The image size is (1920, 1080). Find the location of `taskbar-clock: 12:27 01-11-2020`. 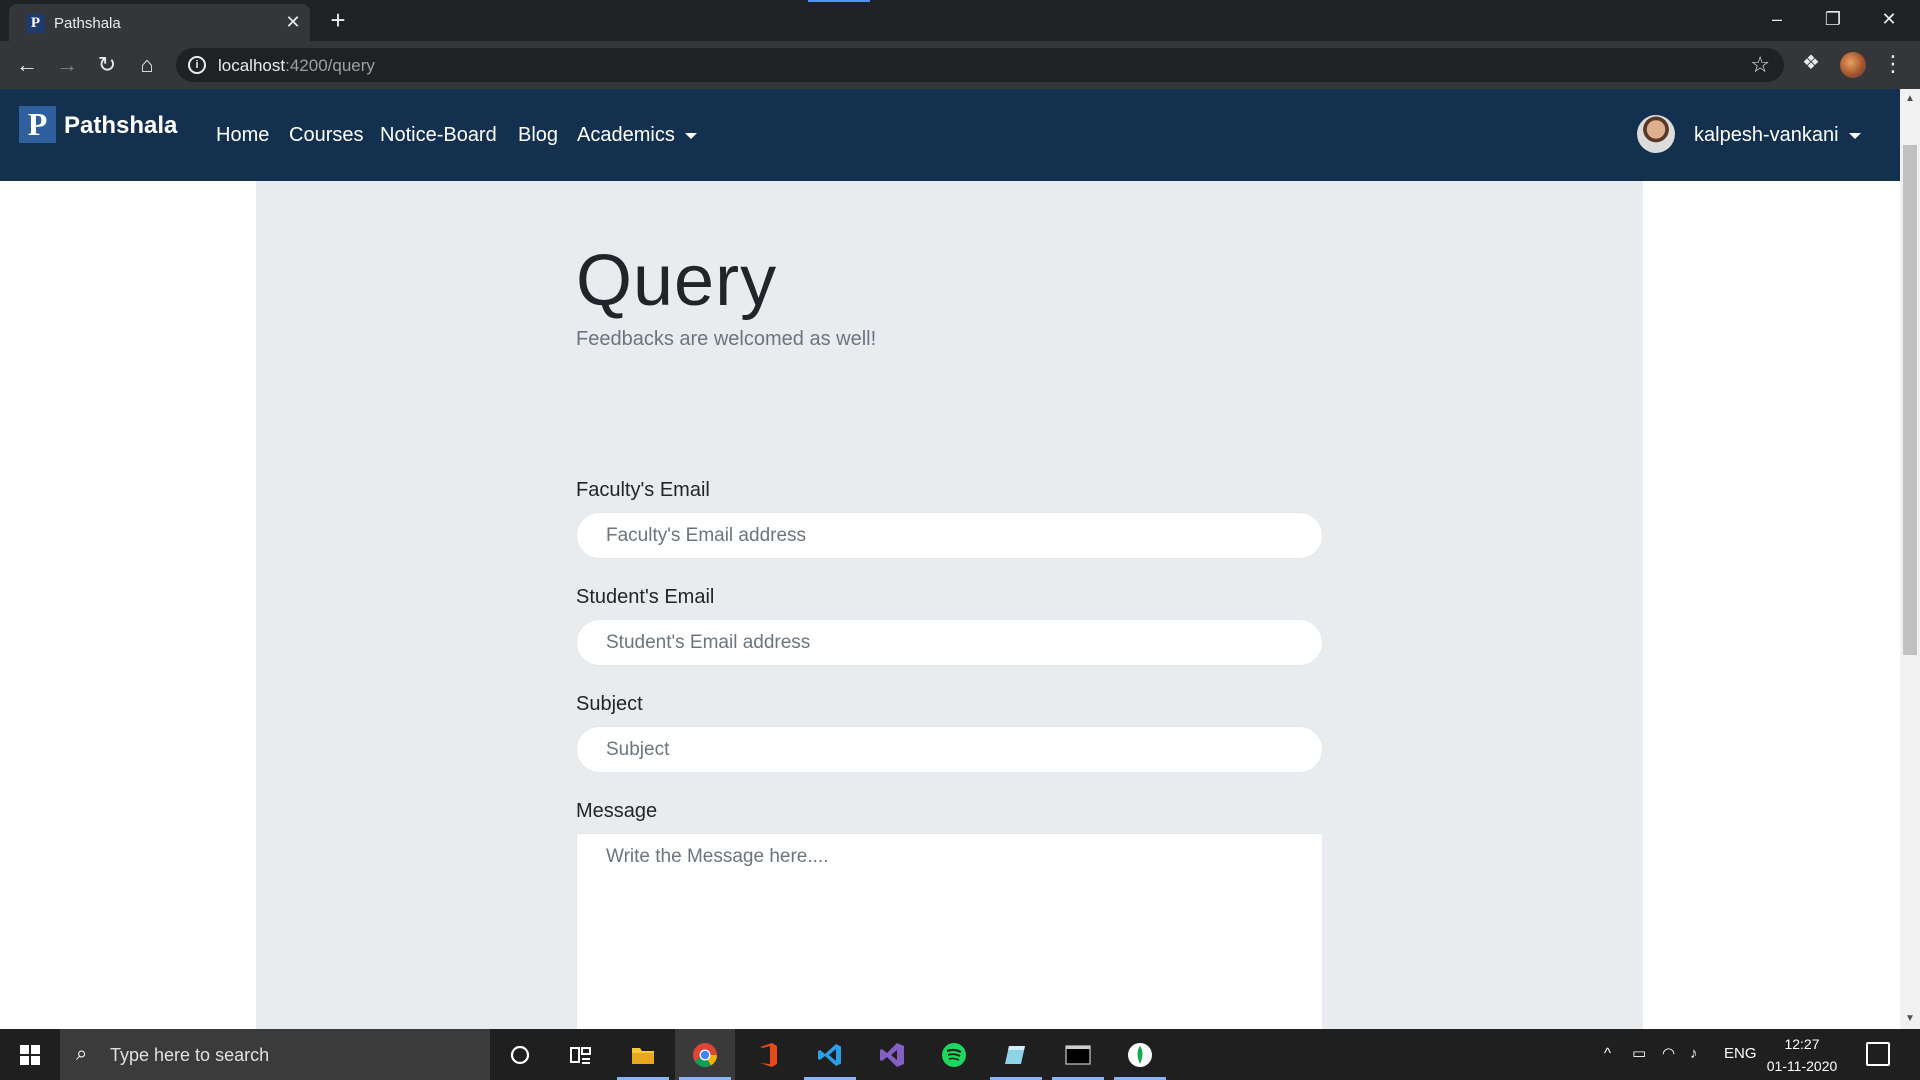

taskbar-clock: 12:27 01-11-2020 is located at coordinates (1802, 1055).